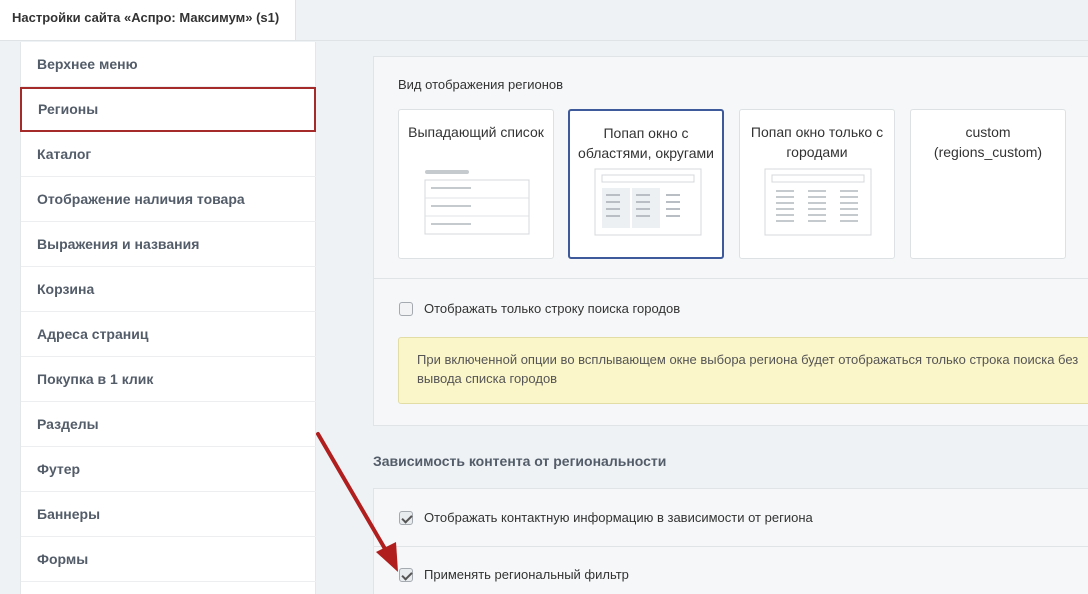 Image resolution: width=1088 pixels, height=594 pixels. I want to click on region-view-option-custom: custom (regions_custom), so click(988, 184).